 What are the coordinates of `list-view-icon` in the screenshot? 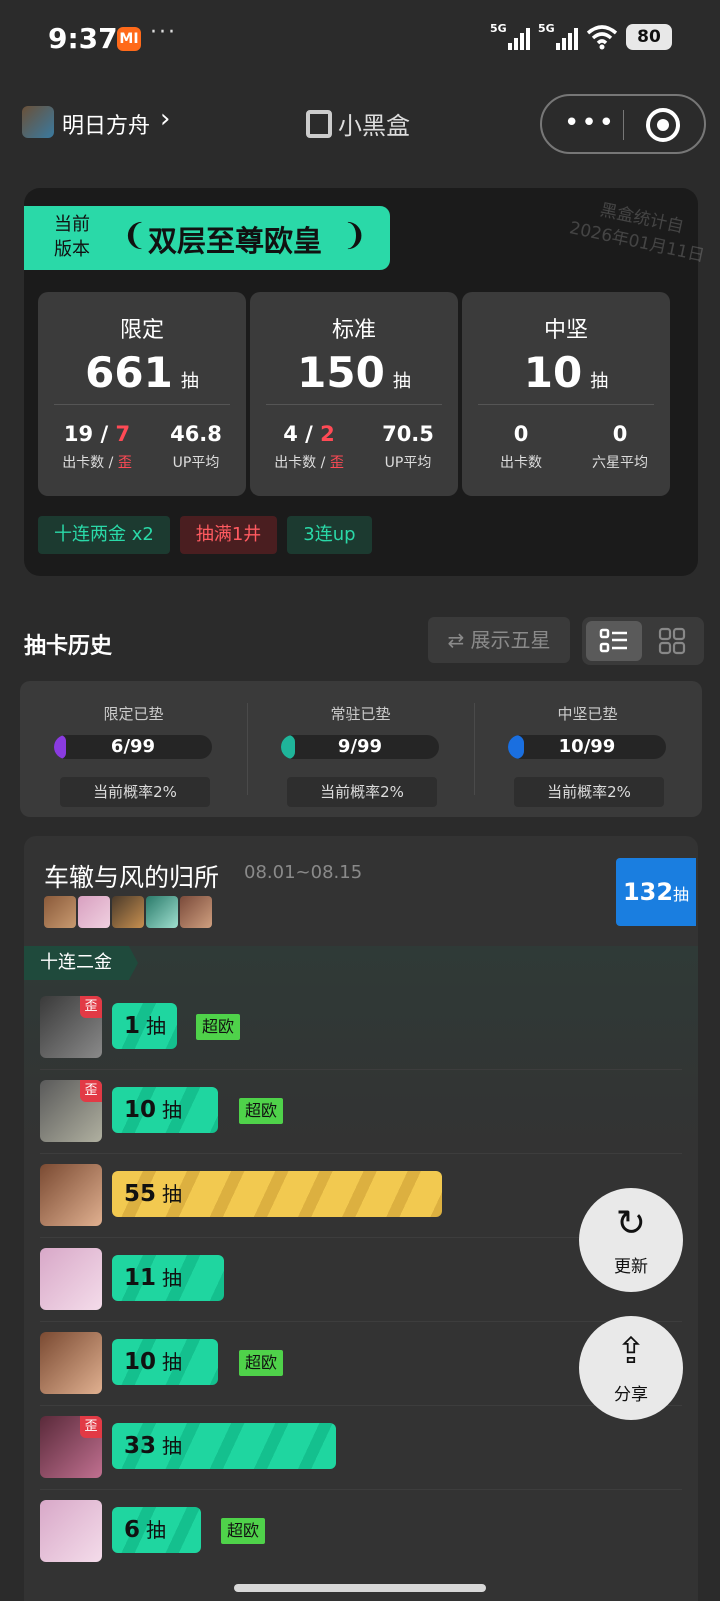 It's located at (613, 640).